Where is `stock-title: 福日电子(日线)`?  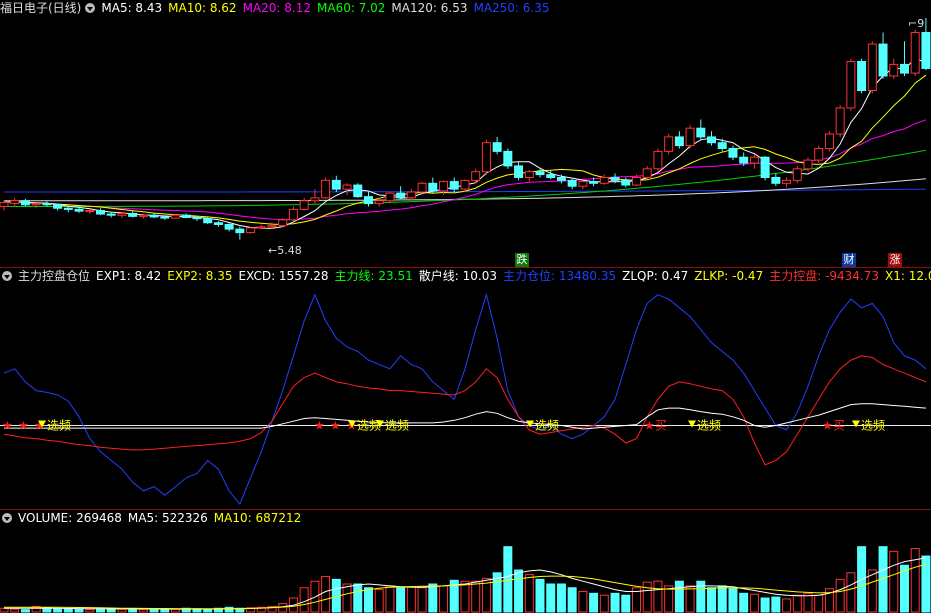 stock-title: 福日电子(日线) is located at coordinates (40, 8).